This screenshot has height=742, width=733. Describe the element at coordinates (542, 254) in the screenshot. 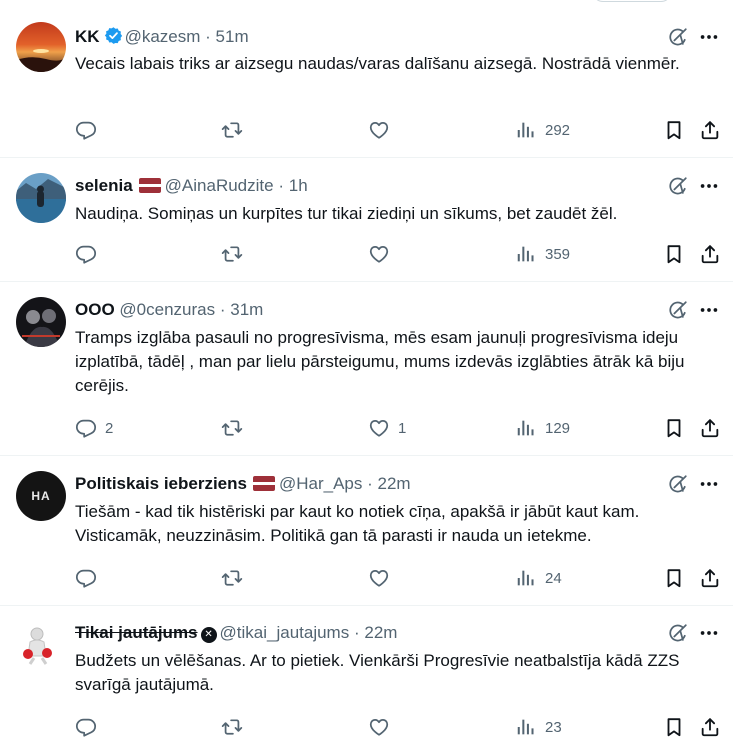

I see `views-button: 359` at that location.